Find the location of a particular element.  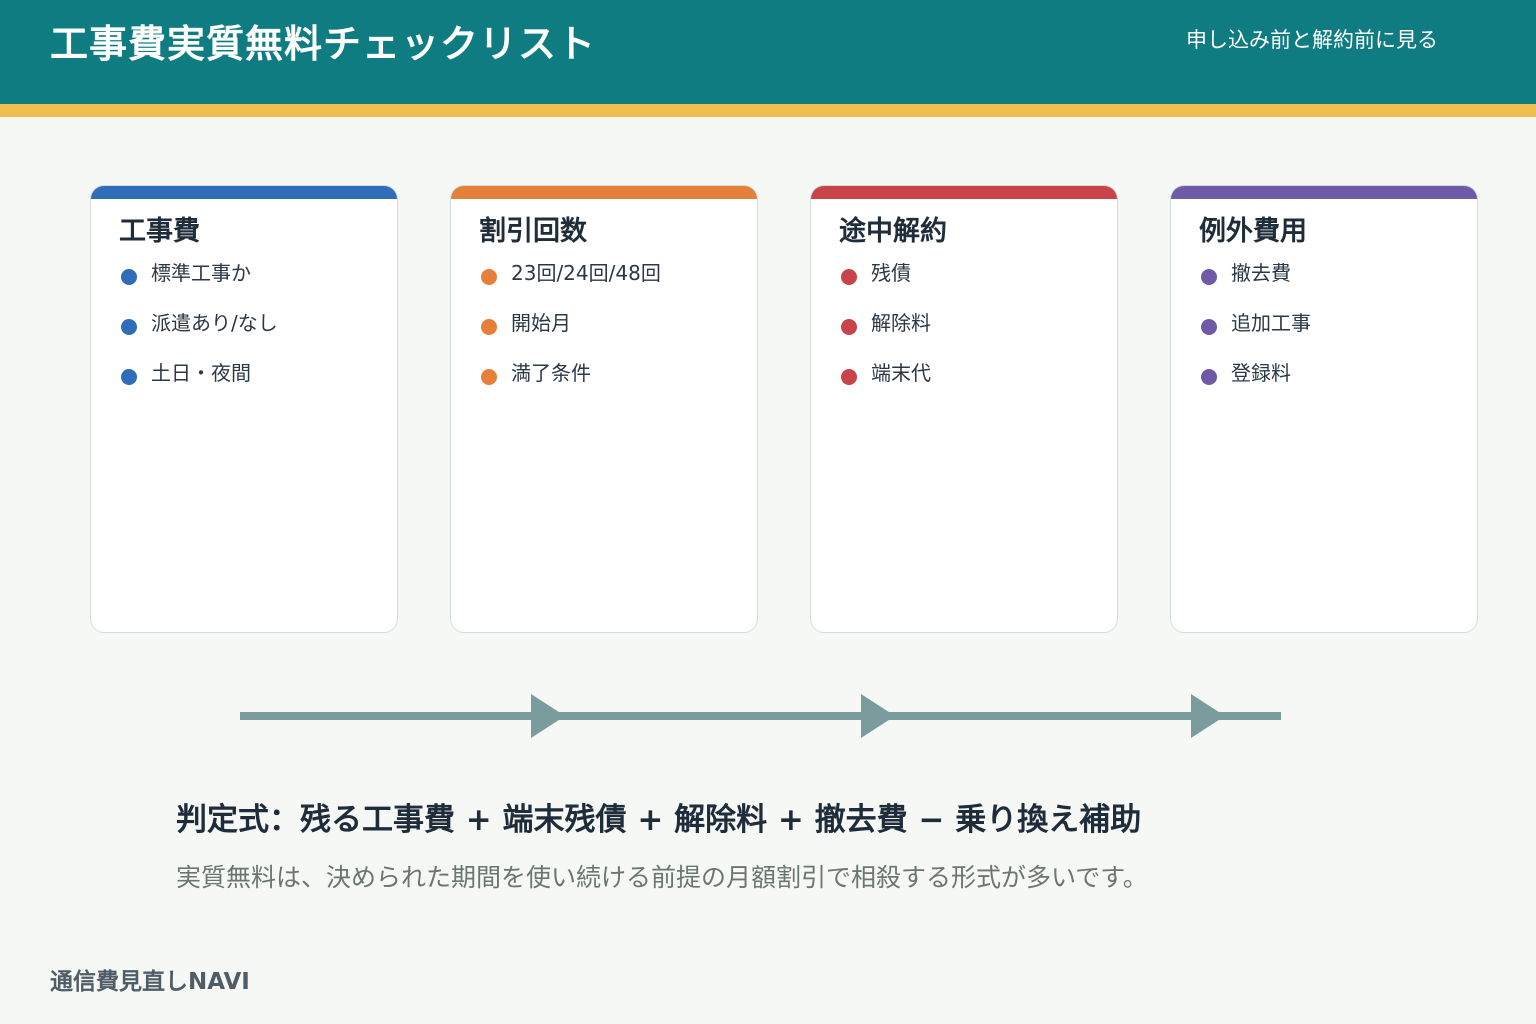

card-discount-count: 割引回数 23回/24回/48回 開始月 満了条件 is located at coordinates (604, 409).